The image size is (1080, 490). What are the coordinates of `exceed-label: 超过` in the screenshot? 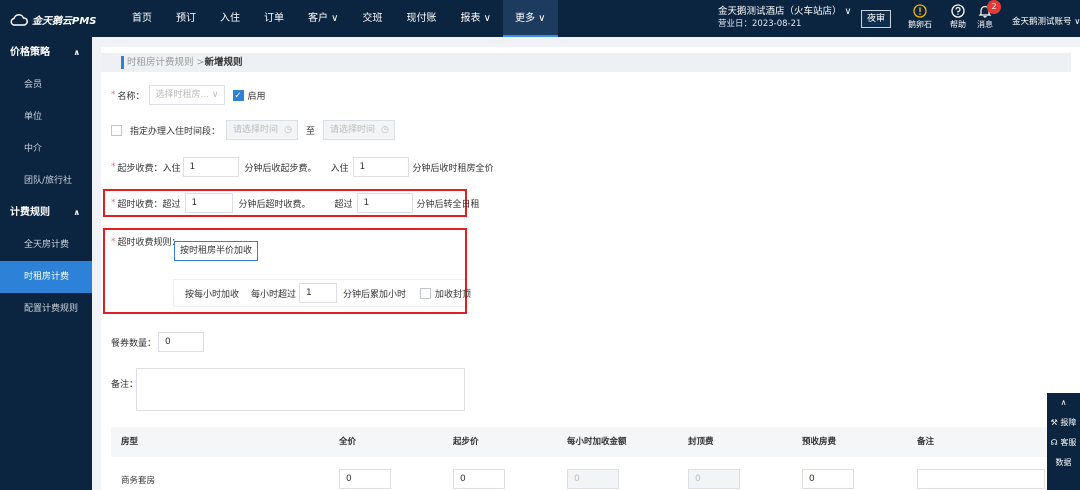 It's located at (343, 204).